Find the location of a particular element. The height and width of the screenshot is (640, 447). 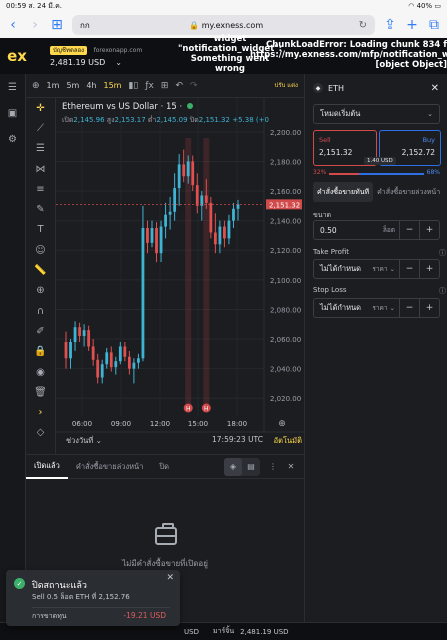

text-icon: T is located at coordinates (40, 230).